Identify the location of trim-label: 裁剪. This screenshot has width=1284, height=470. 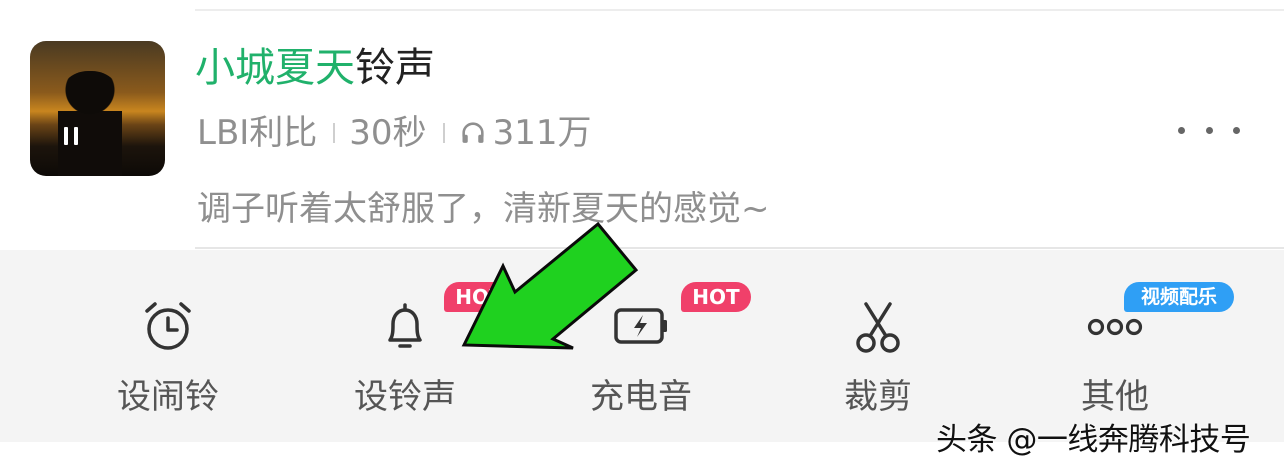
(878, 397).